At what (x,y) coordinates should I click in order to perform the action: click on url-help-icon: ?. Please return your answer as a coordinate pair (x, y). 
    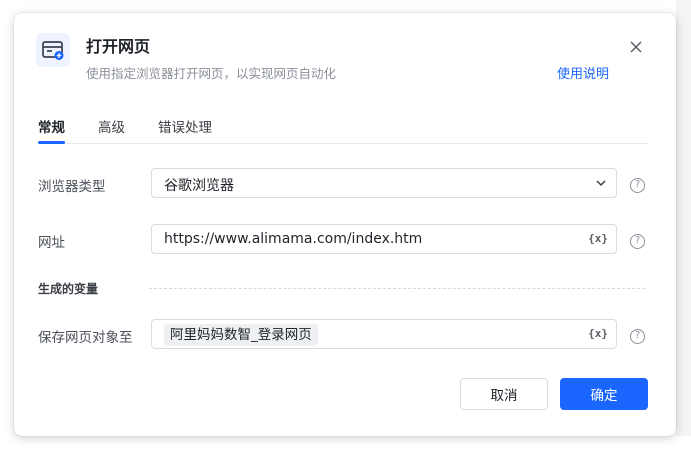
    Looking at the image, I should click on (637, 241).